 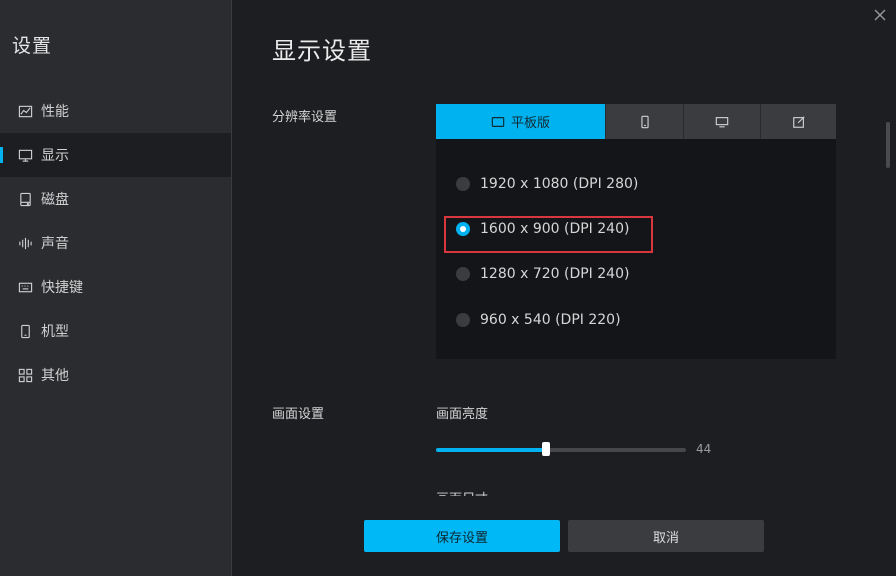 I want to click on sidebar-nav: 性能 显示 磁盘 声音 快捷键 机型 其他, so click(x=115, y=243).